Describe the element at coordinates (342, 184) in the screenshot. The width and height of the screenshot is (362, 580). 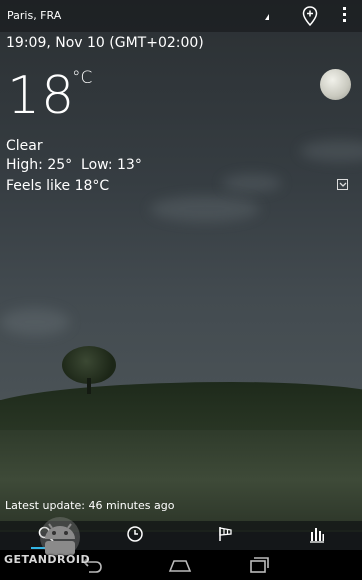
I see `expand-details-icon` at that location.